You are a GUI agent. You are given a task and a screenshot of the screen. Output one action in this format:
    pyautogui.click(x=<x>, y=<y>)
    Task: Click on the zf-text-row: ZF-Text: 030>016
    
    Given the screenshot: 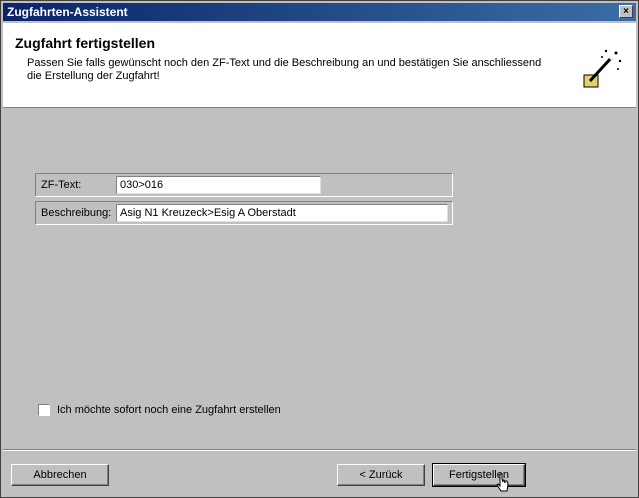 What is the action you would take?
    pyautogui.click(x=244, y=185)
    